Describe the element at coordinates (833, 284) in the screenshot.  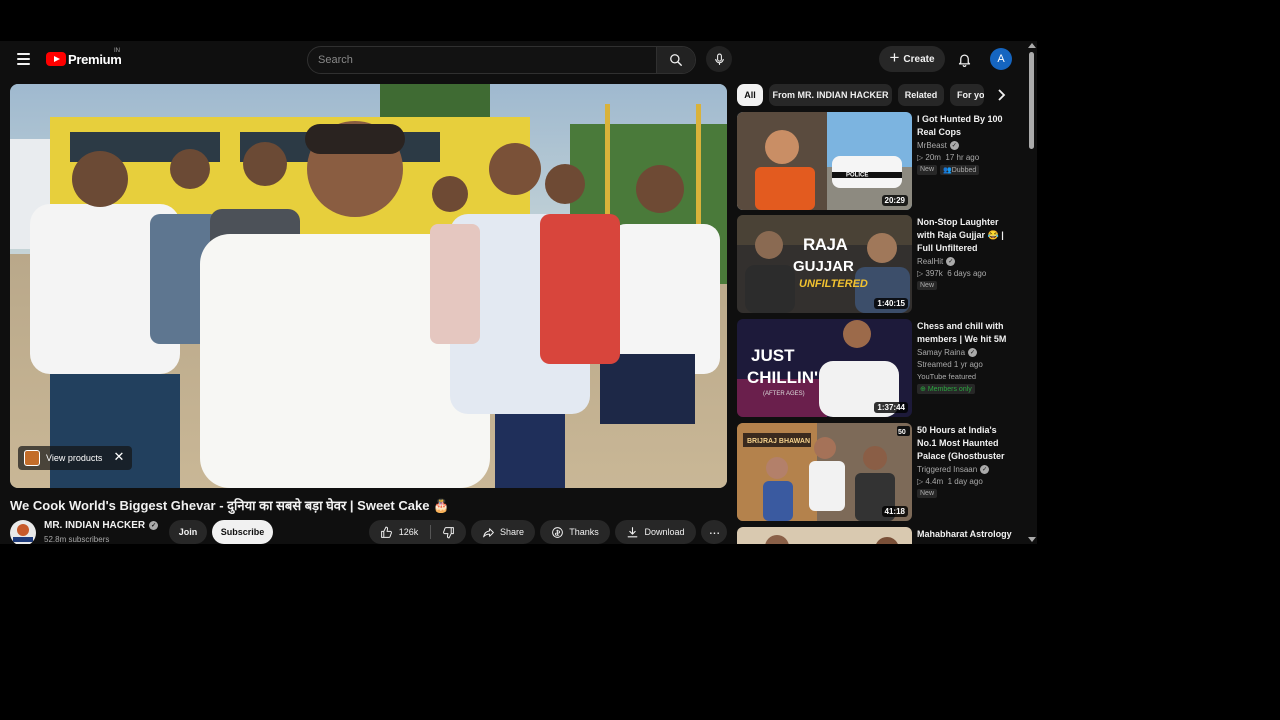
I see `thumb-subtext: UNFILTERED` at that location.